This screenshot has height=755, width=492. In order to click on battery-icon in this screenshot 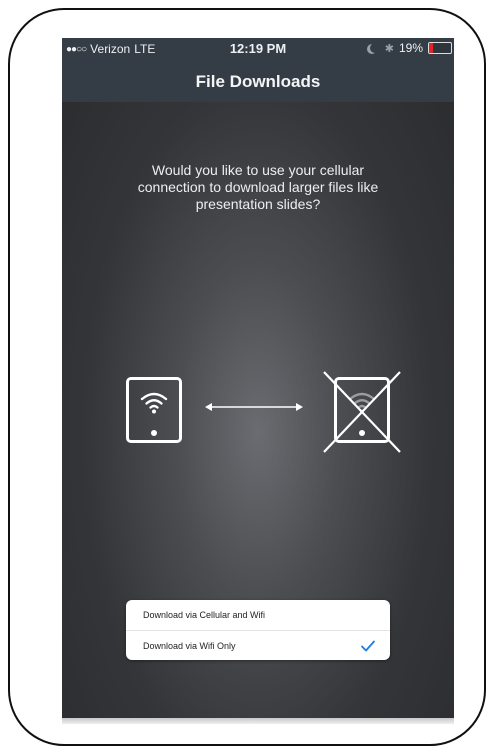, I will do `click(440, 48)`.